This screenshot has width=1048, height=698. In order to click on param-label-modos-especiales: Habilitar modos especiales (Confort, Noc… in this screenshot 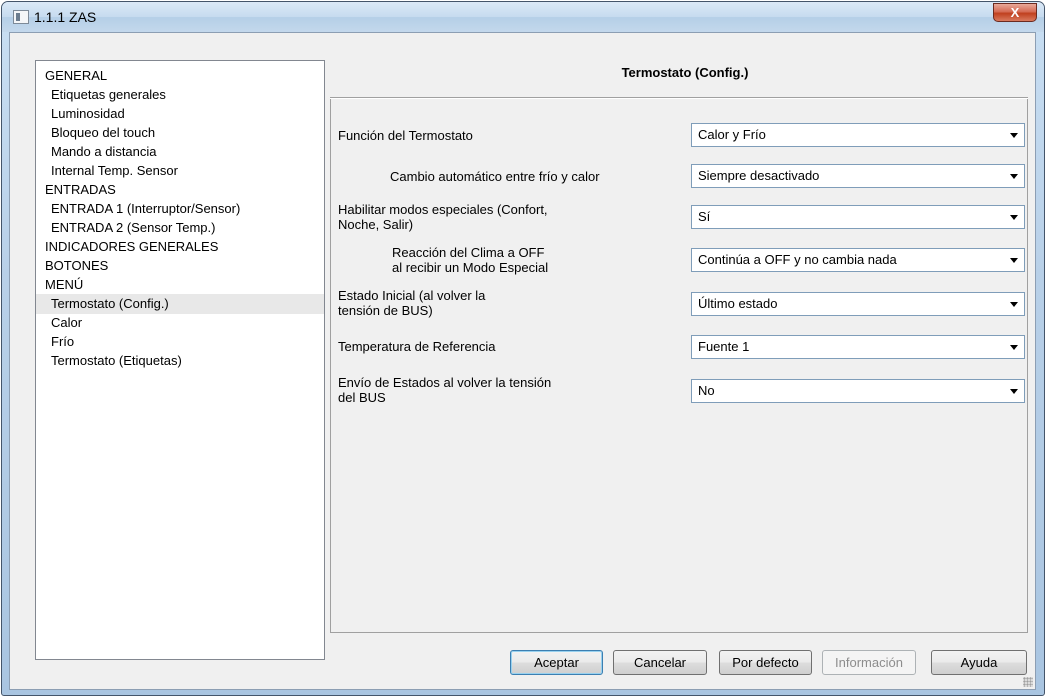, I will do `click(443, 217)`.